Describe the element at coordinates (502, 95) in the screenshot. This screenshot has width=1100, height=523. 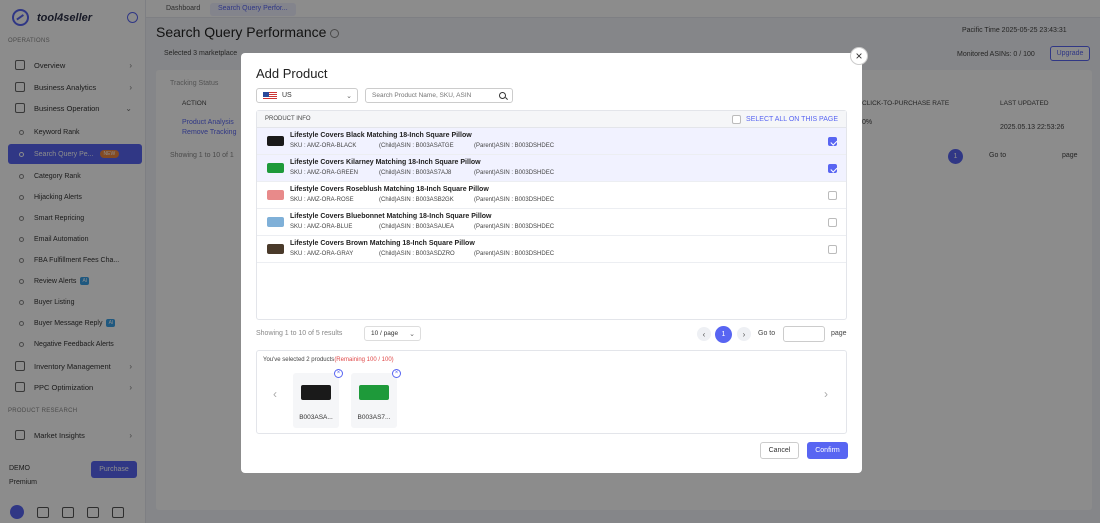
I see `search-icon` at that location.